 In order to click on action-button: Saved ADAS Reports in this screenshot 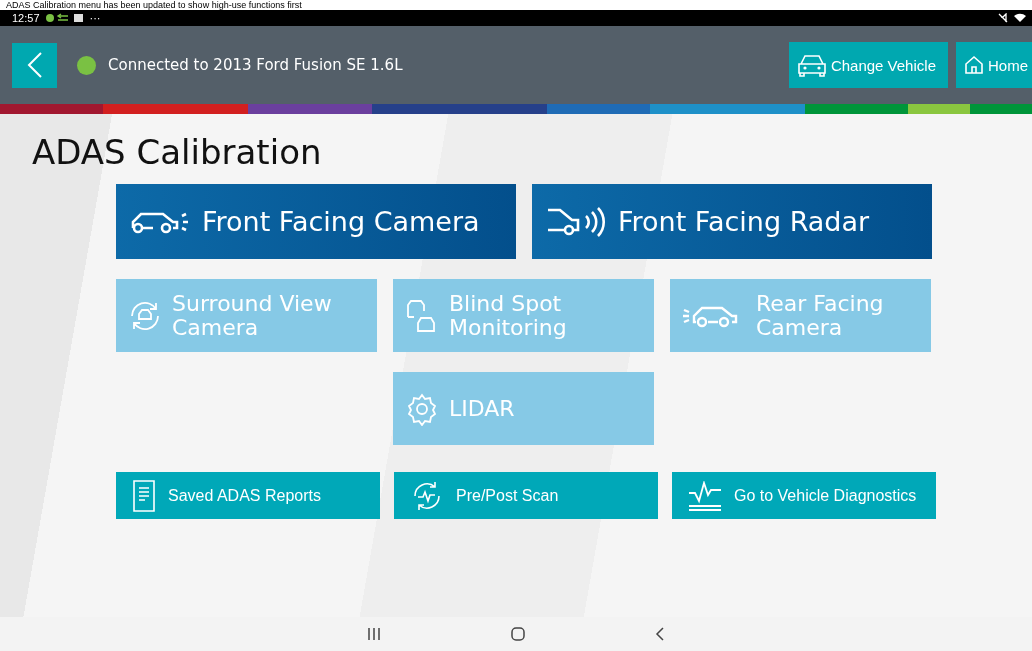, I will do `click(248, 495)`.